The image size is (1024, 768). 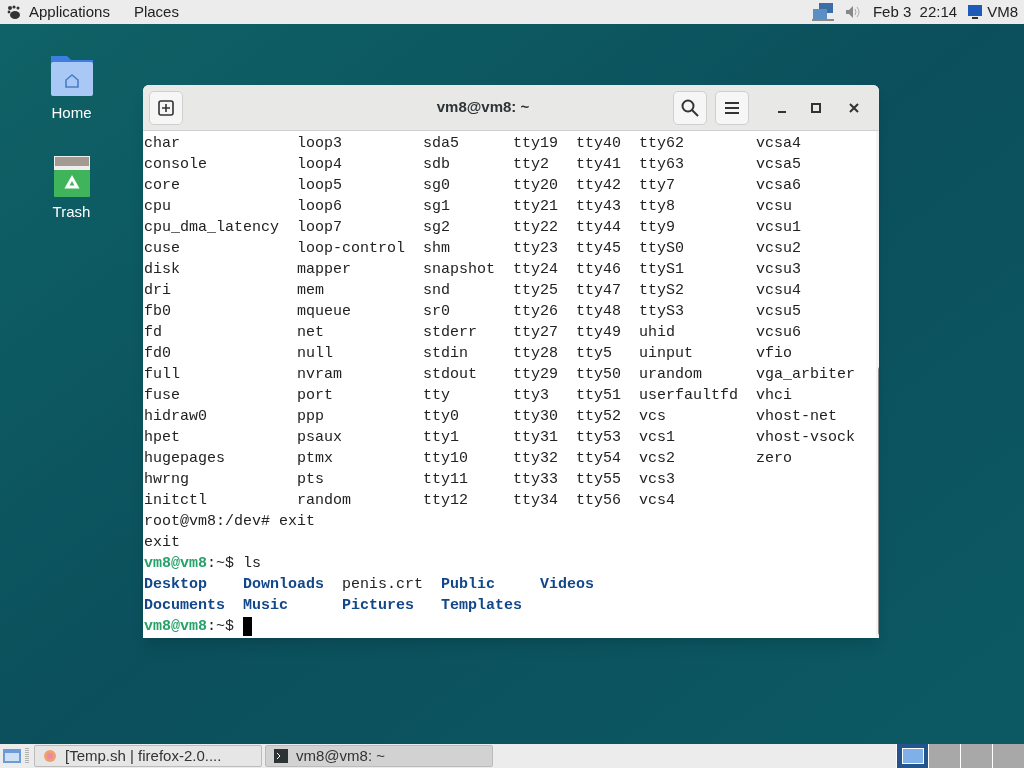 I want to click on file-name: tty48, so click(x=599, y=312).